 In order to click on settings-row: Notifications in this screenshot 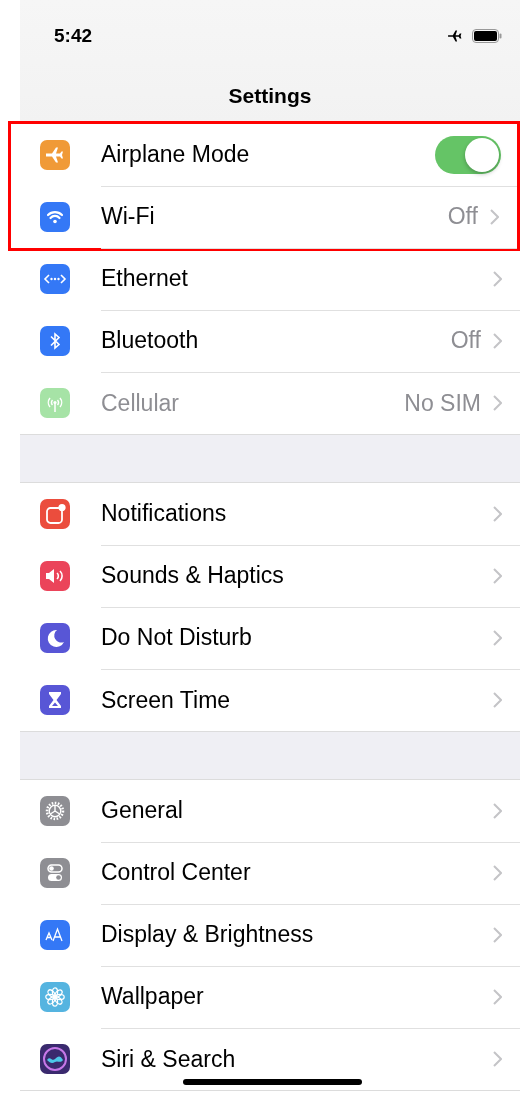, I will do `click(270, 514)`.